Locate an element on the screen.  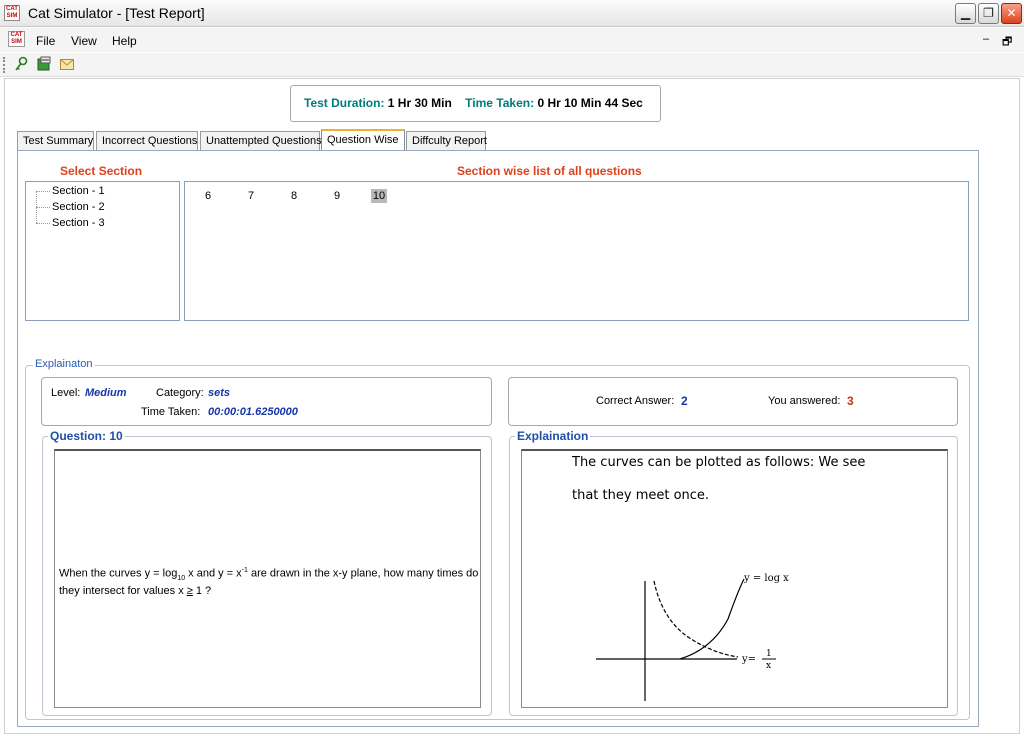
close-icon: ✕ is located at coordinates (1011, 13).